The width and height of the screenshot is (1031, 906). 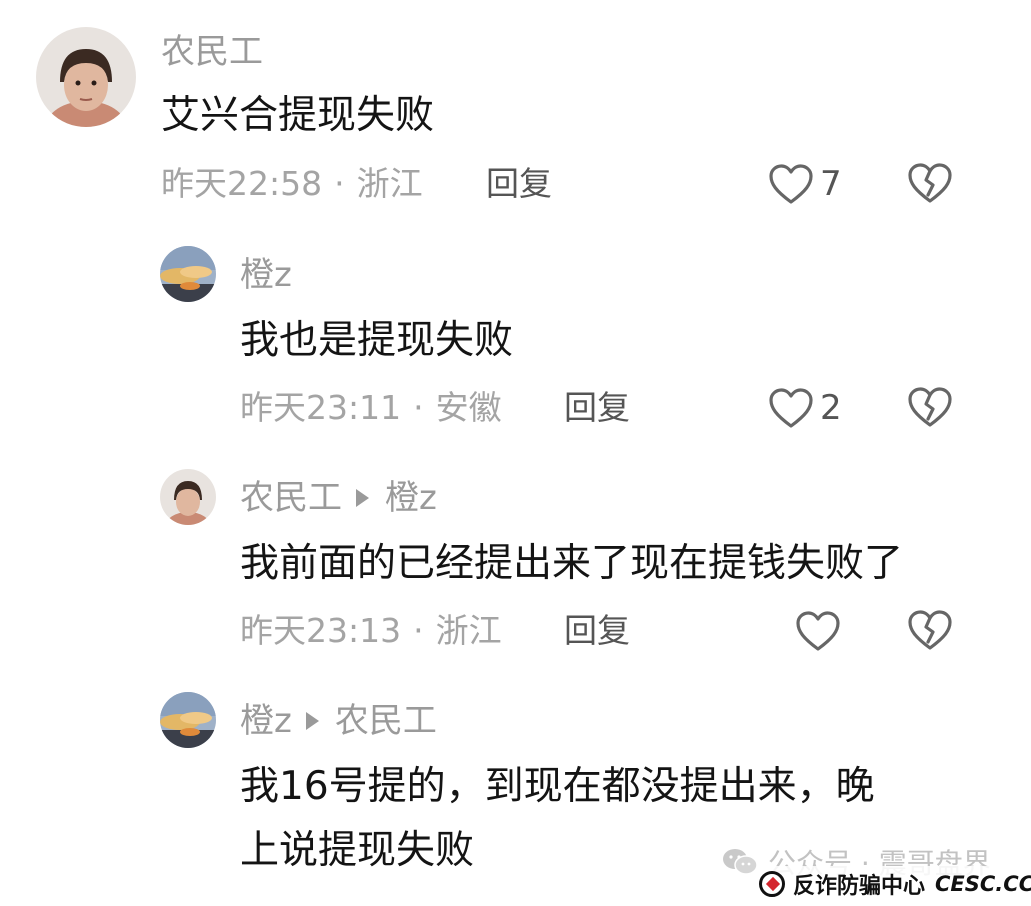 I want to click on comment-time: 昨天22:58, so click(x=242, y=183).